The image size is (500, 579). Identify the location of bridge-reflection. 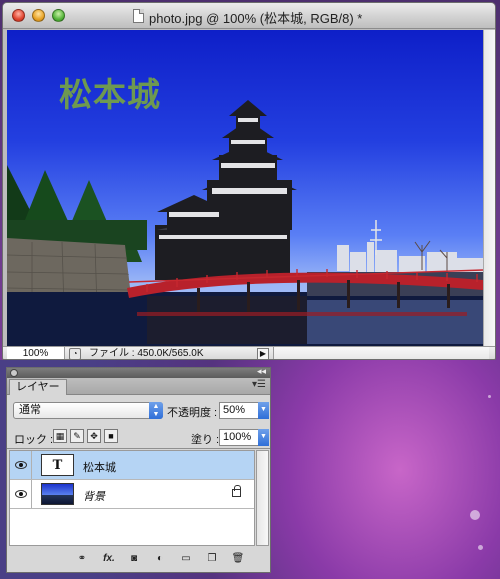
(302, 314).